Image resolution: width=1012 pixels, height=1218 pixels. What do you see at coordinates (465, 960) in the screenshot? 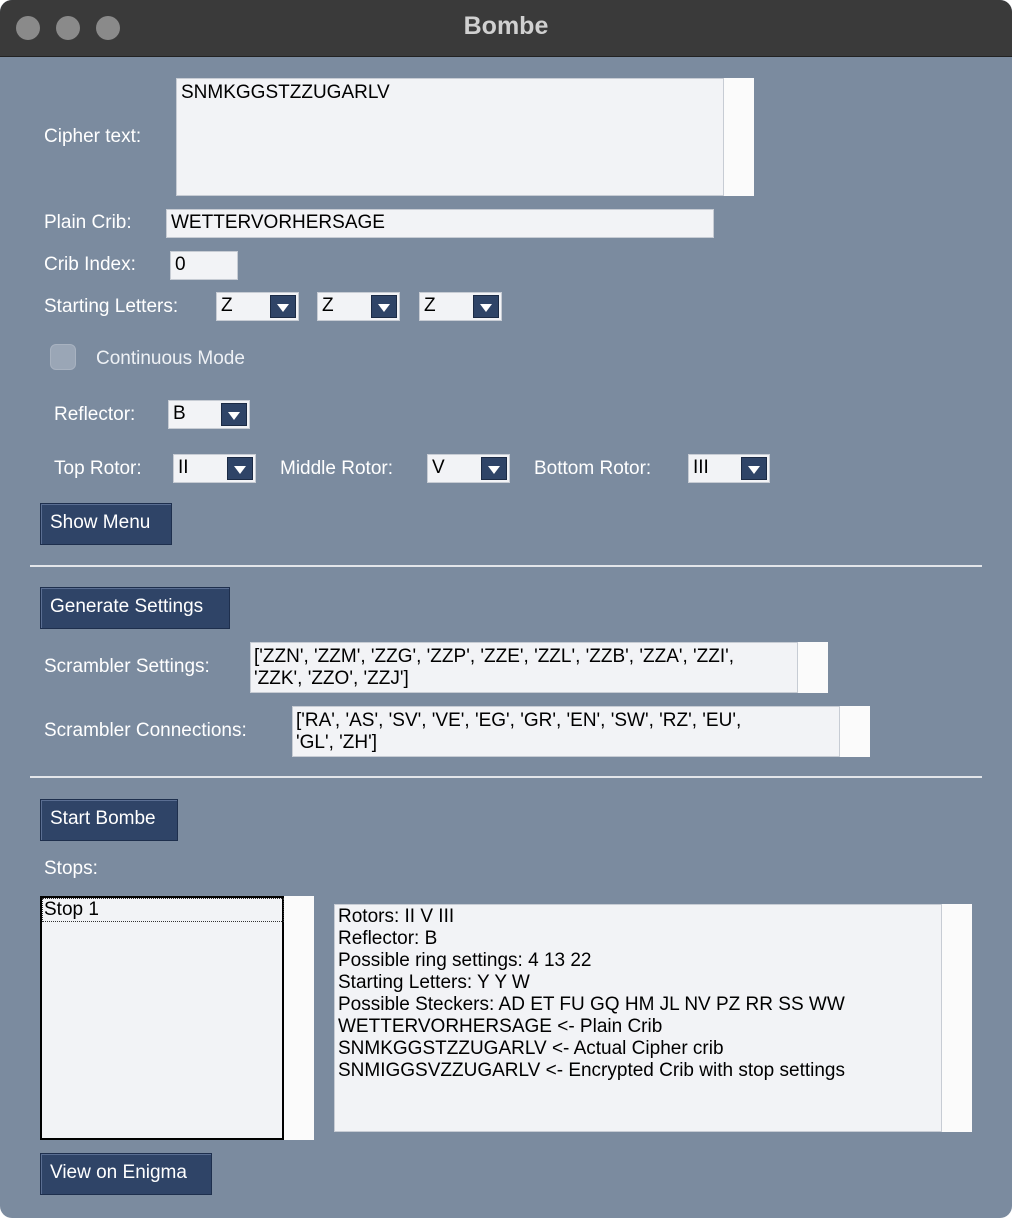
I see `stop-info-line: Possible ring settings: 4 13 22` at bounding box center [465, 960].